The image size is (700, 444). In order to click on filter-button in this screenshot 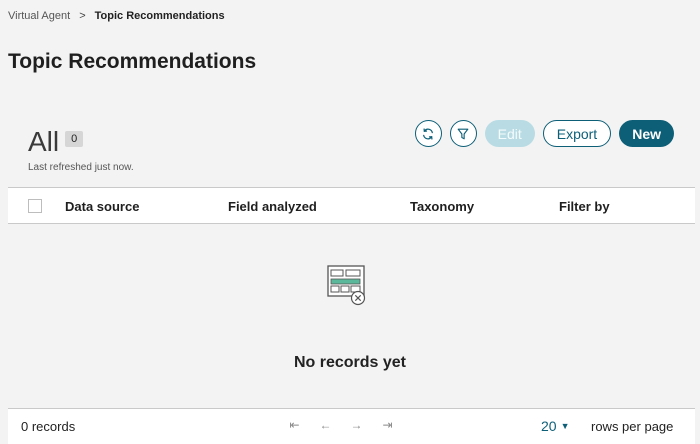, I will do `click(463, 133)`.